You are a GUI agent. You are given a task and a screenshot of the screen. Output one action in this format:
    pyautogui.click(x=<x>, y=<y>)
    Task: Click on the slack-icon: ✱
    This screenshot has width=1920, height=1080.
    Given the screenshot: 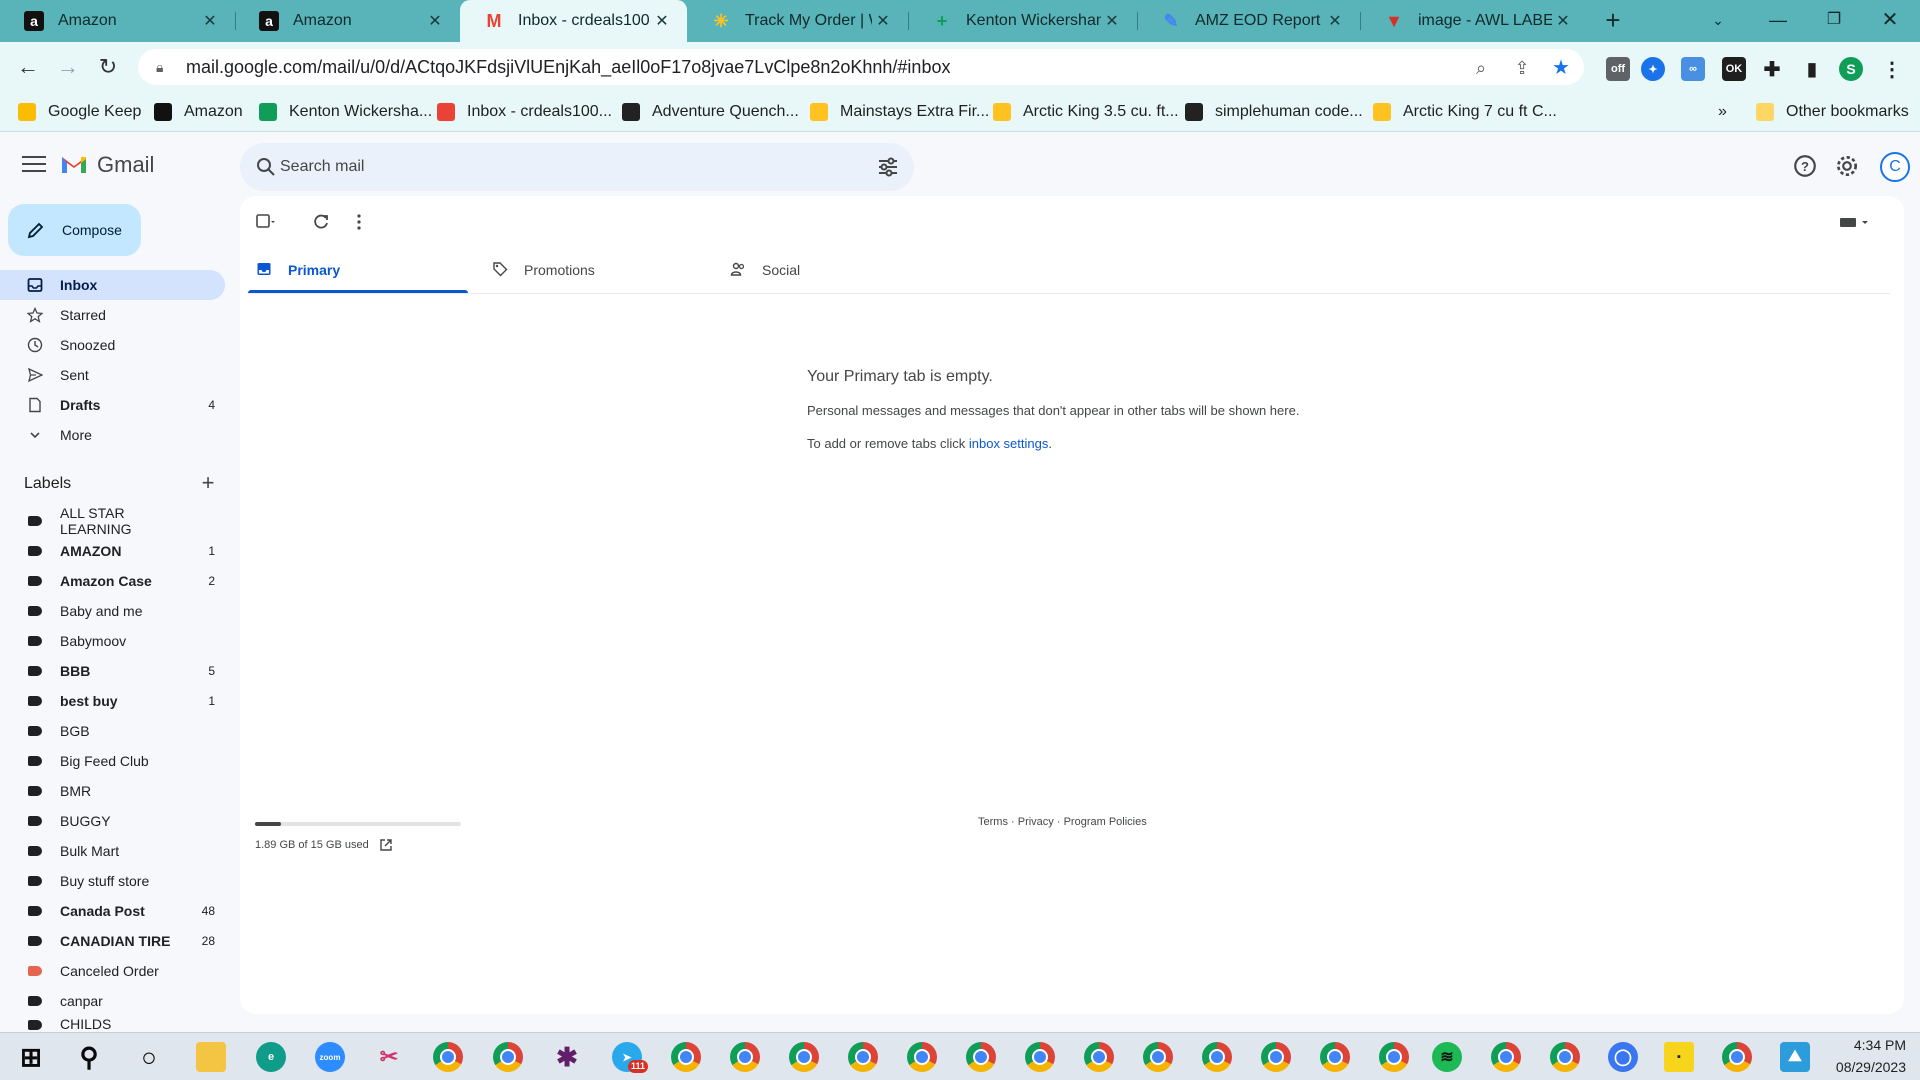 What is the action you would take?
    pyautogui.click(x=567, y=1057)
    